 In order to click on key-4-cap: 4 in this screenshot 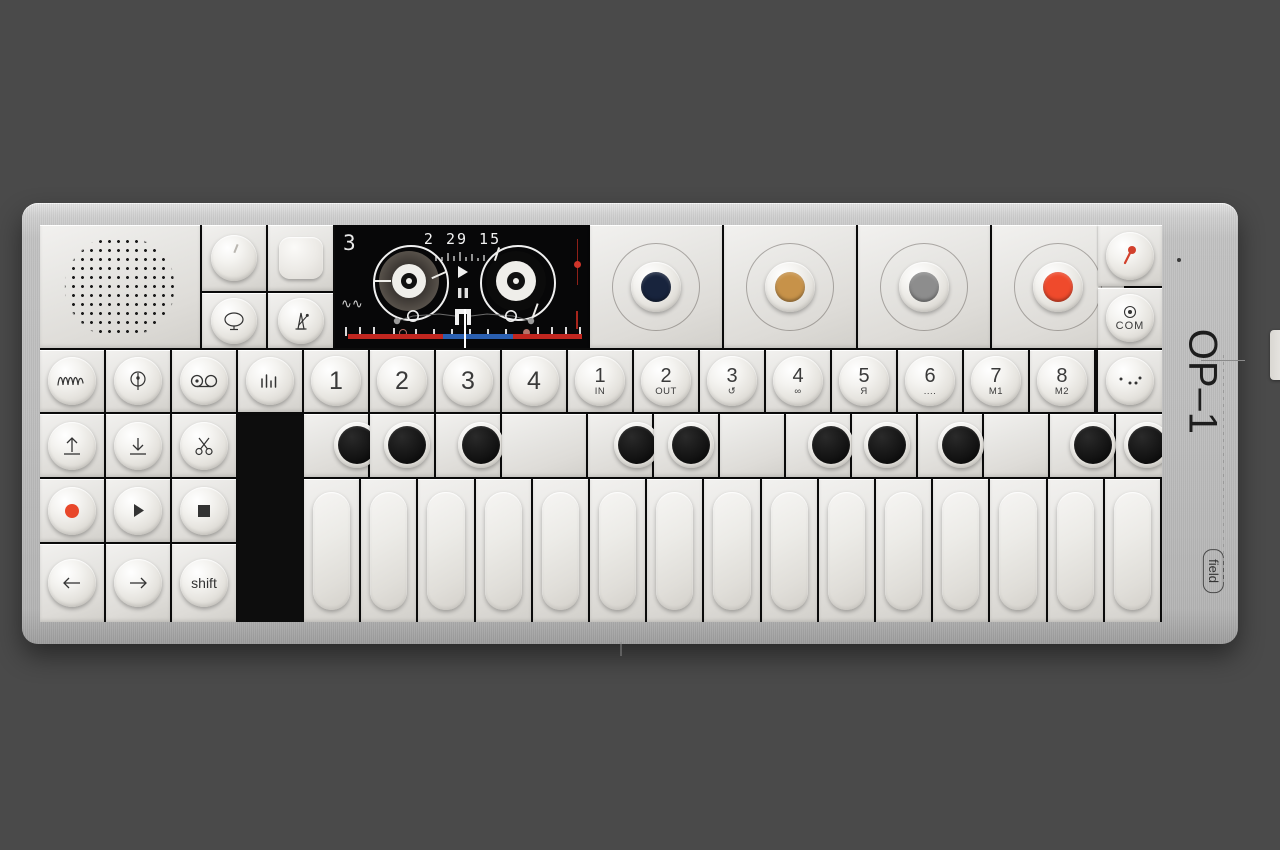, I will do `click(534, 381)`.